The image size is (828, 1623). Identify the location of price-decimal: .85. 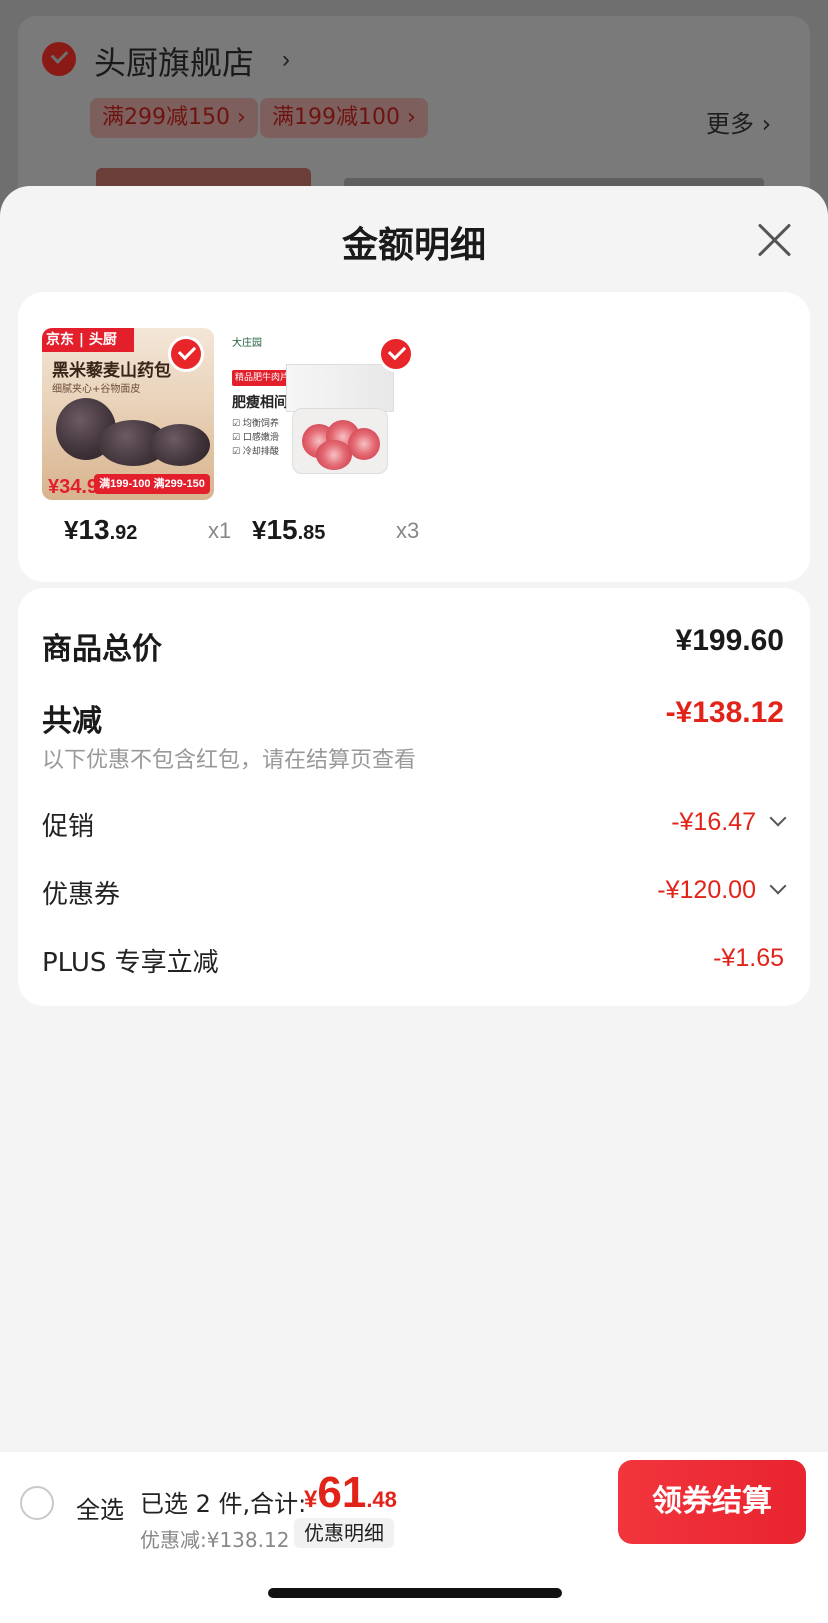
(311, 533).